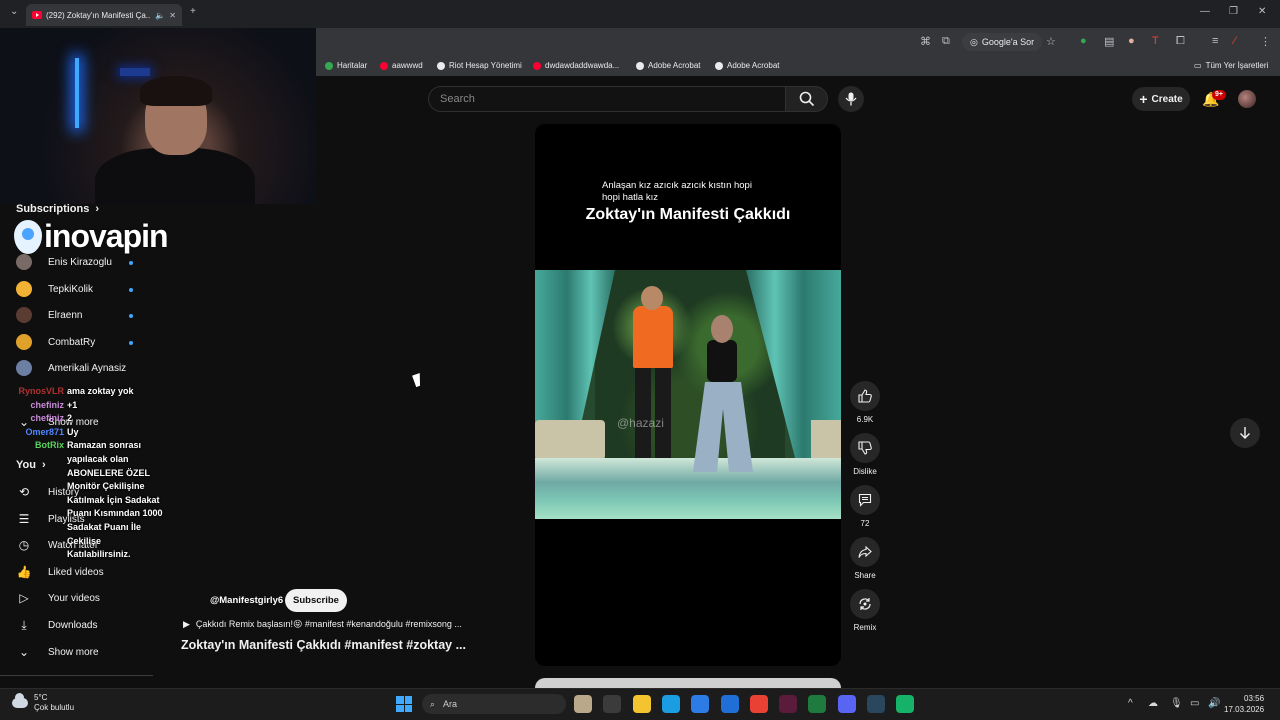 This screenshot has width=1280, height=720. I want to click on thumbs-down-icon, so click(865, 448).